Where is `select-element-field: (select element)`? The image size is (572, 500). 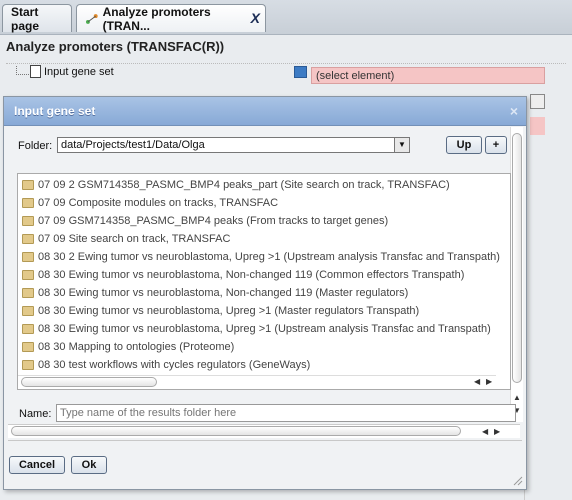
select-element-field: (select element) is located at coordinates (428, 75).